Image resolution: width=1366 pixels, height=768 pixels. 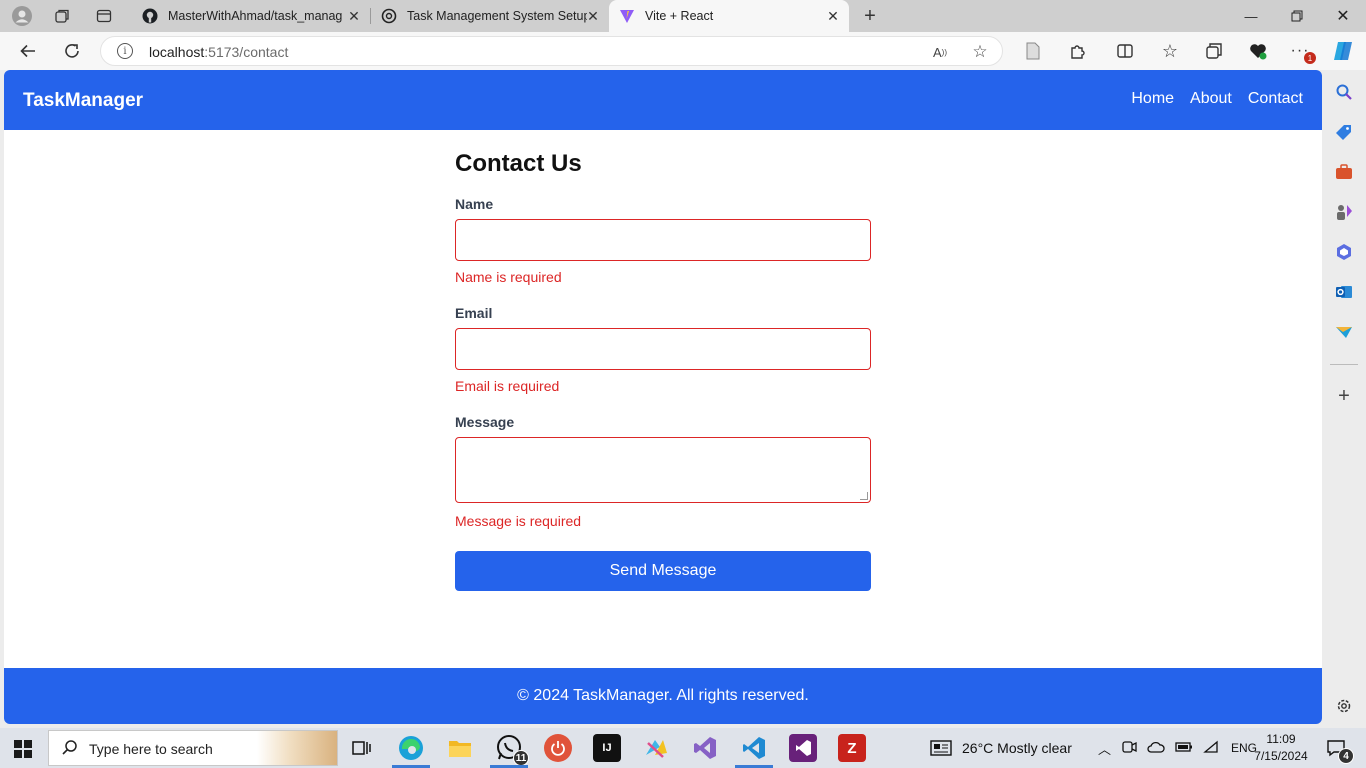 I want to click on footer-text: © 2024 TaskManager. All rights reserved., so click(x=663, y=695).